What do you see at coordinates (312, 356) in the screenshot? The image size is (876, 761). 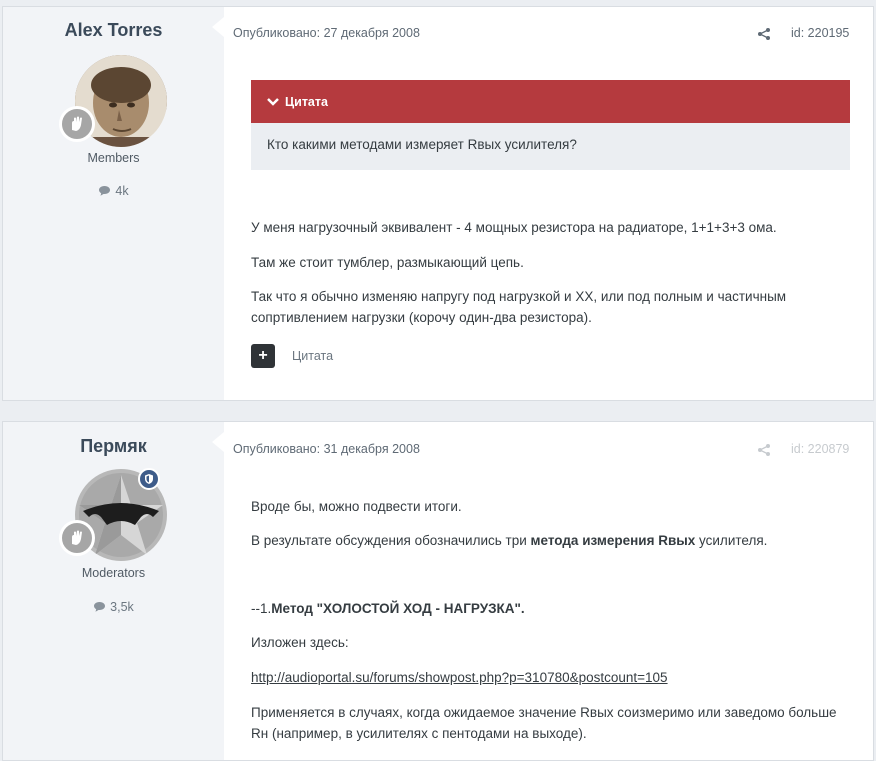 I see `quote-button: Цитата` at bounding box center [312, 356].